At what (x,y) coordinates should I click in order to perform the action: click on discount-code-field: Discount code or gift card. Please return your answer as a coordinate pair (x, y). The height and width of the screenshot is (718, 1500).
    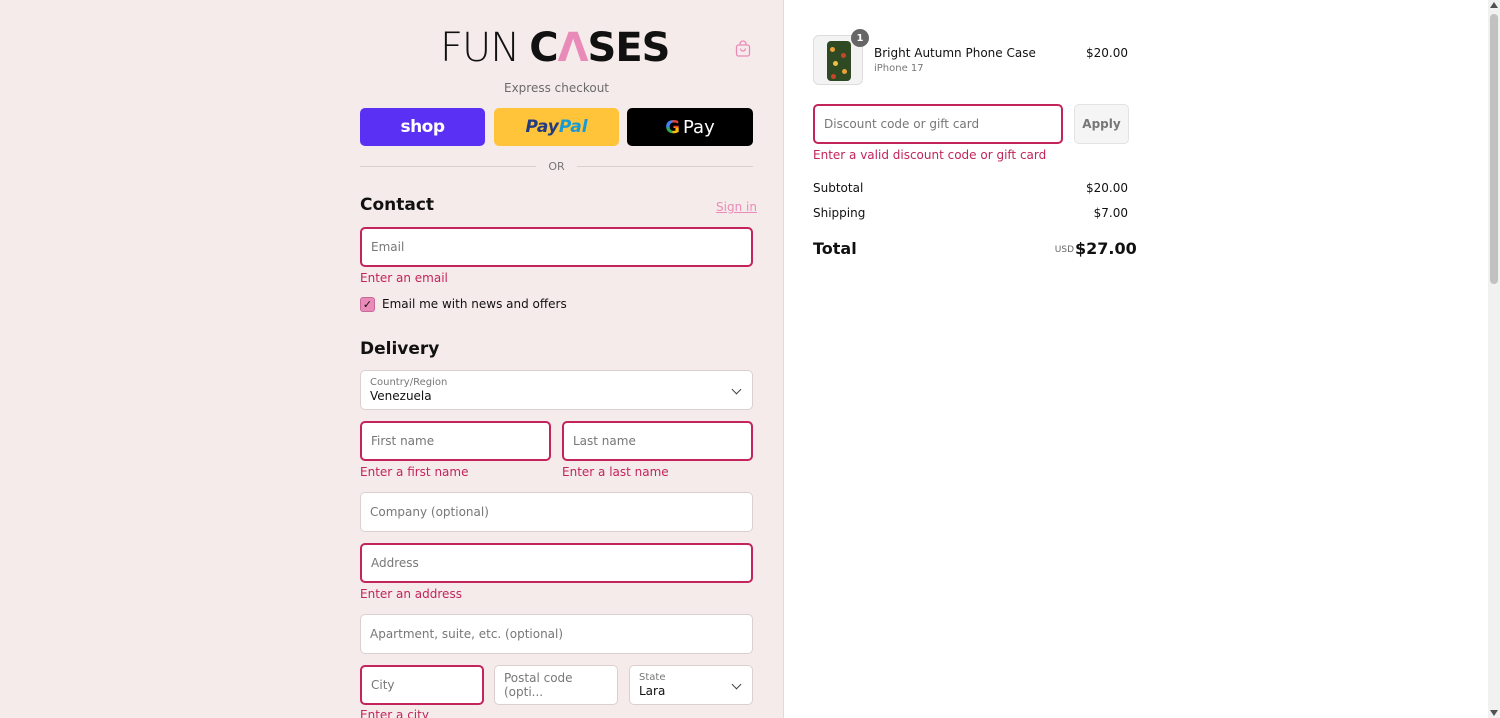
    Looking at the image, I should click on (938, 124).